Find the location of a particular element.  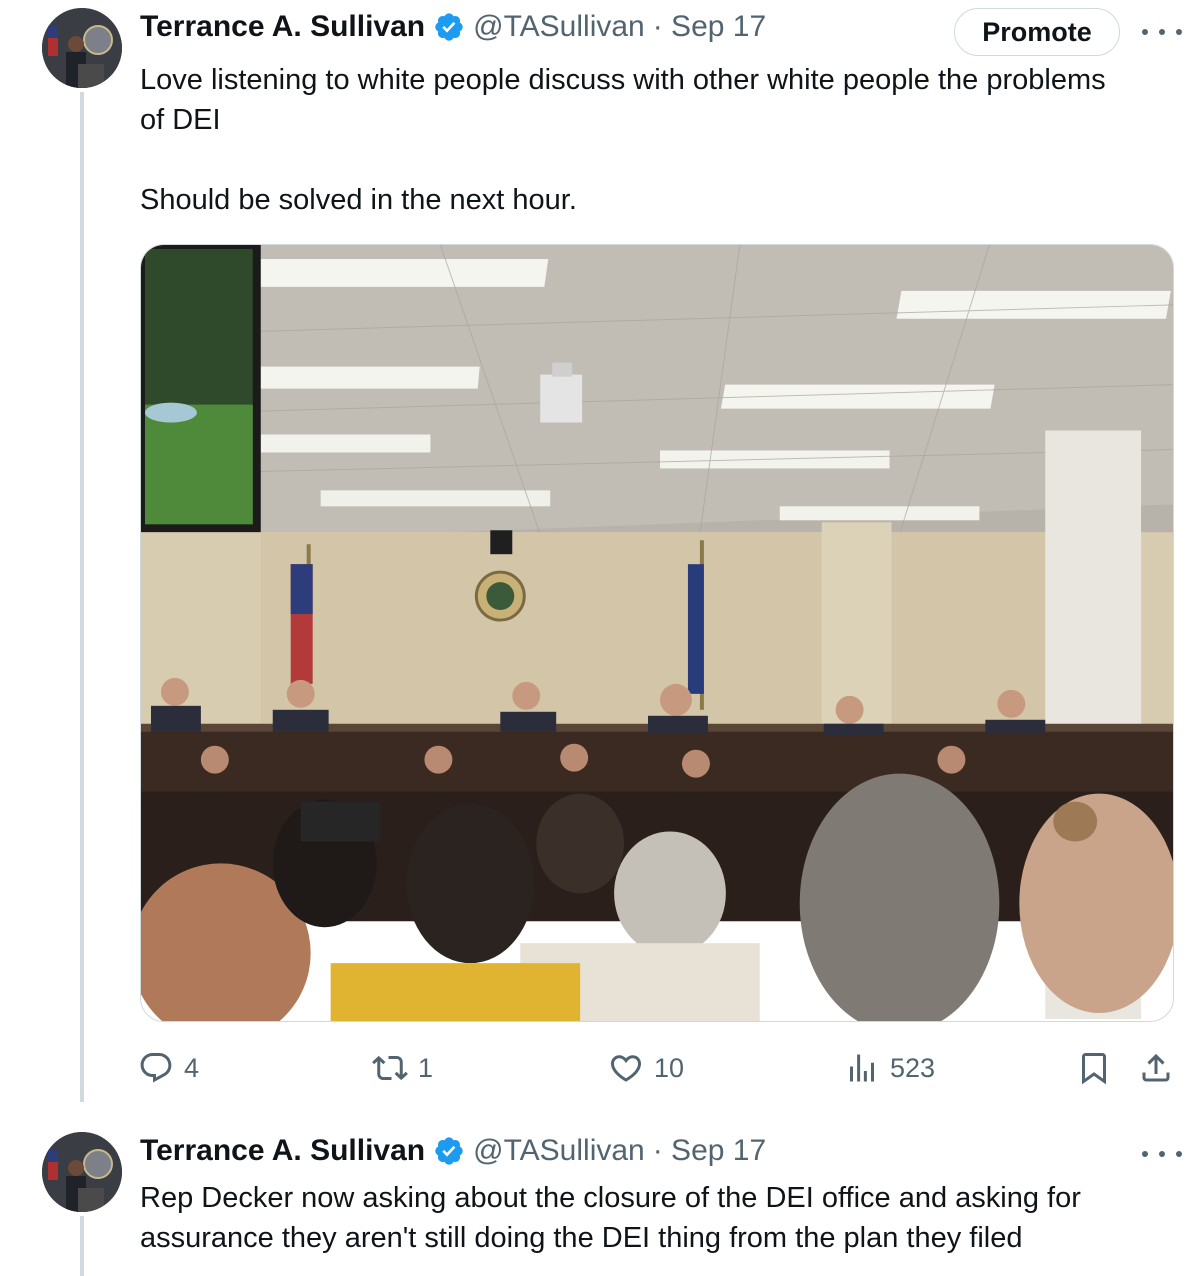

like-count: 10 is located at coordinates (669, 1067).